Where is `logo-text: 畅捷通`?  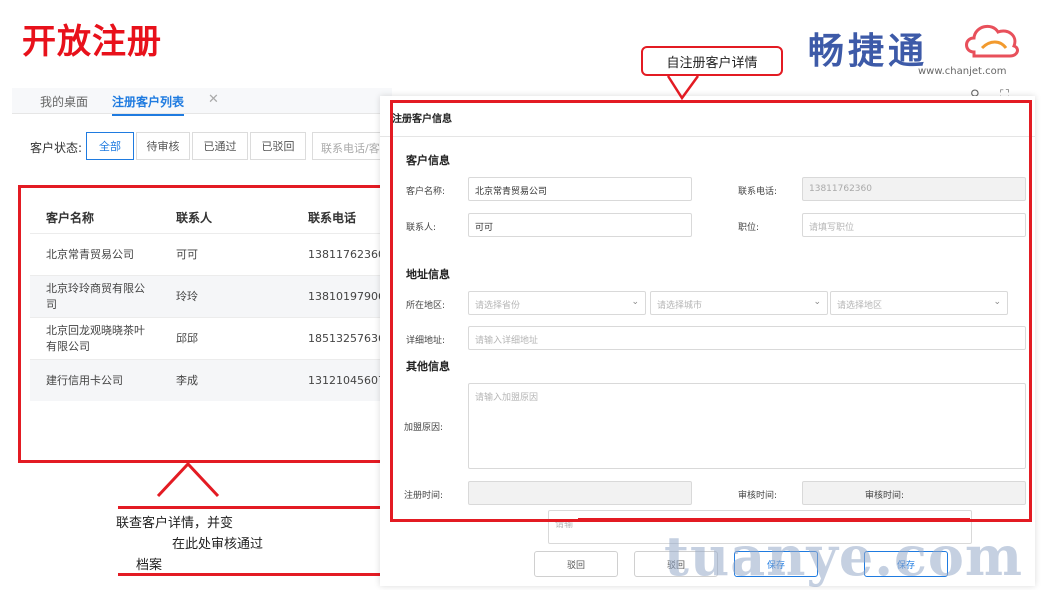 logo-text: 畅捷通 is located at coordinates (868, 51).